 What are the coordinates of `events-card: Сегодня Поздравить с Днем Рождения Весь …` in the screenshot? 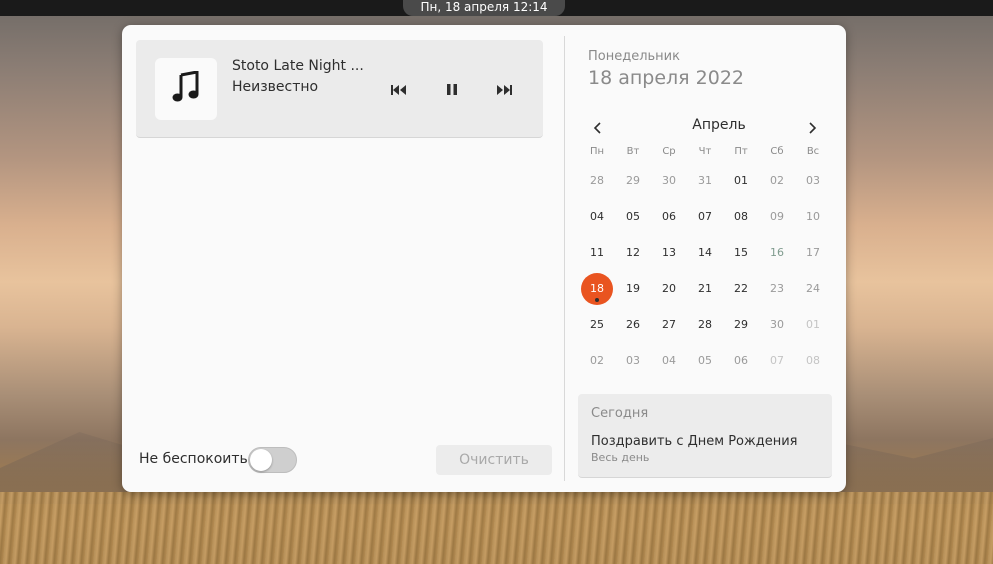 It's located at (705, 436).